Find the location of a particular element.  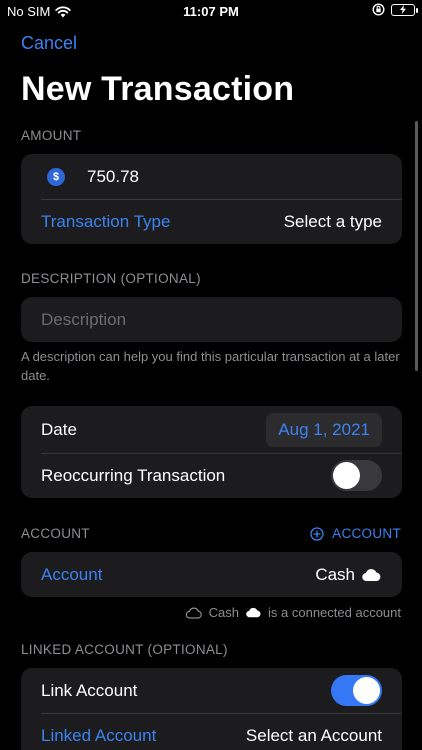

dollar-icon: $ is located at coordinates (56, 176).